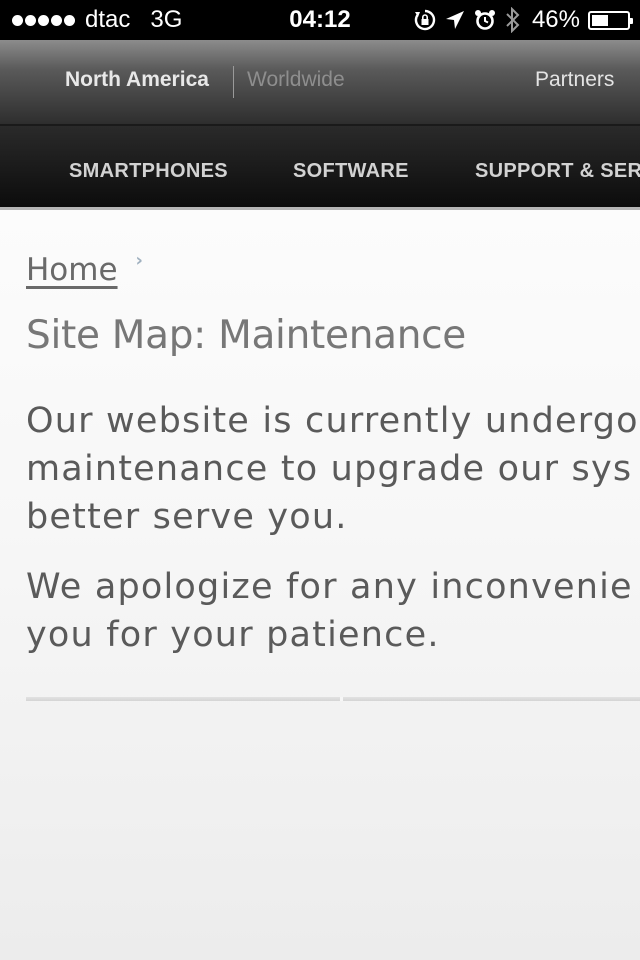 This screenshot has height=960, width=640. What do you see at coordinates (351, 171) in the screenshot?
I see `nav-software: SOFTWARE` at bounding box center [351, 171].